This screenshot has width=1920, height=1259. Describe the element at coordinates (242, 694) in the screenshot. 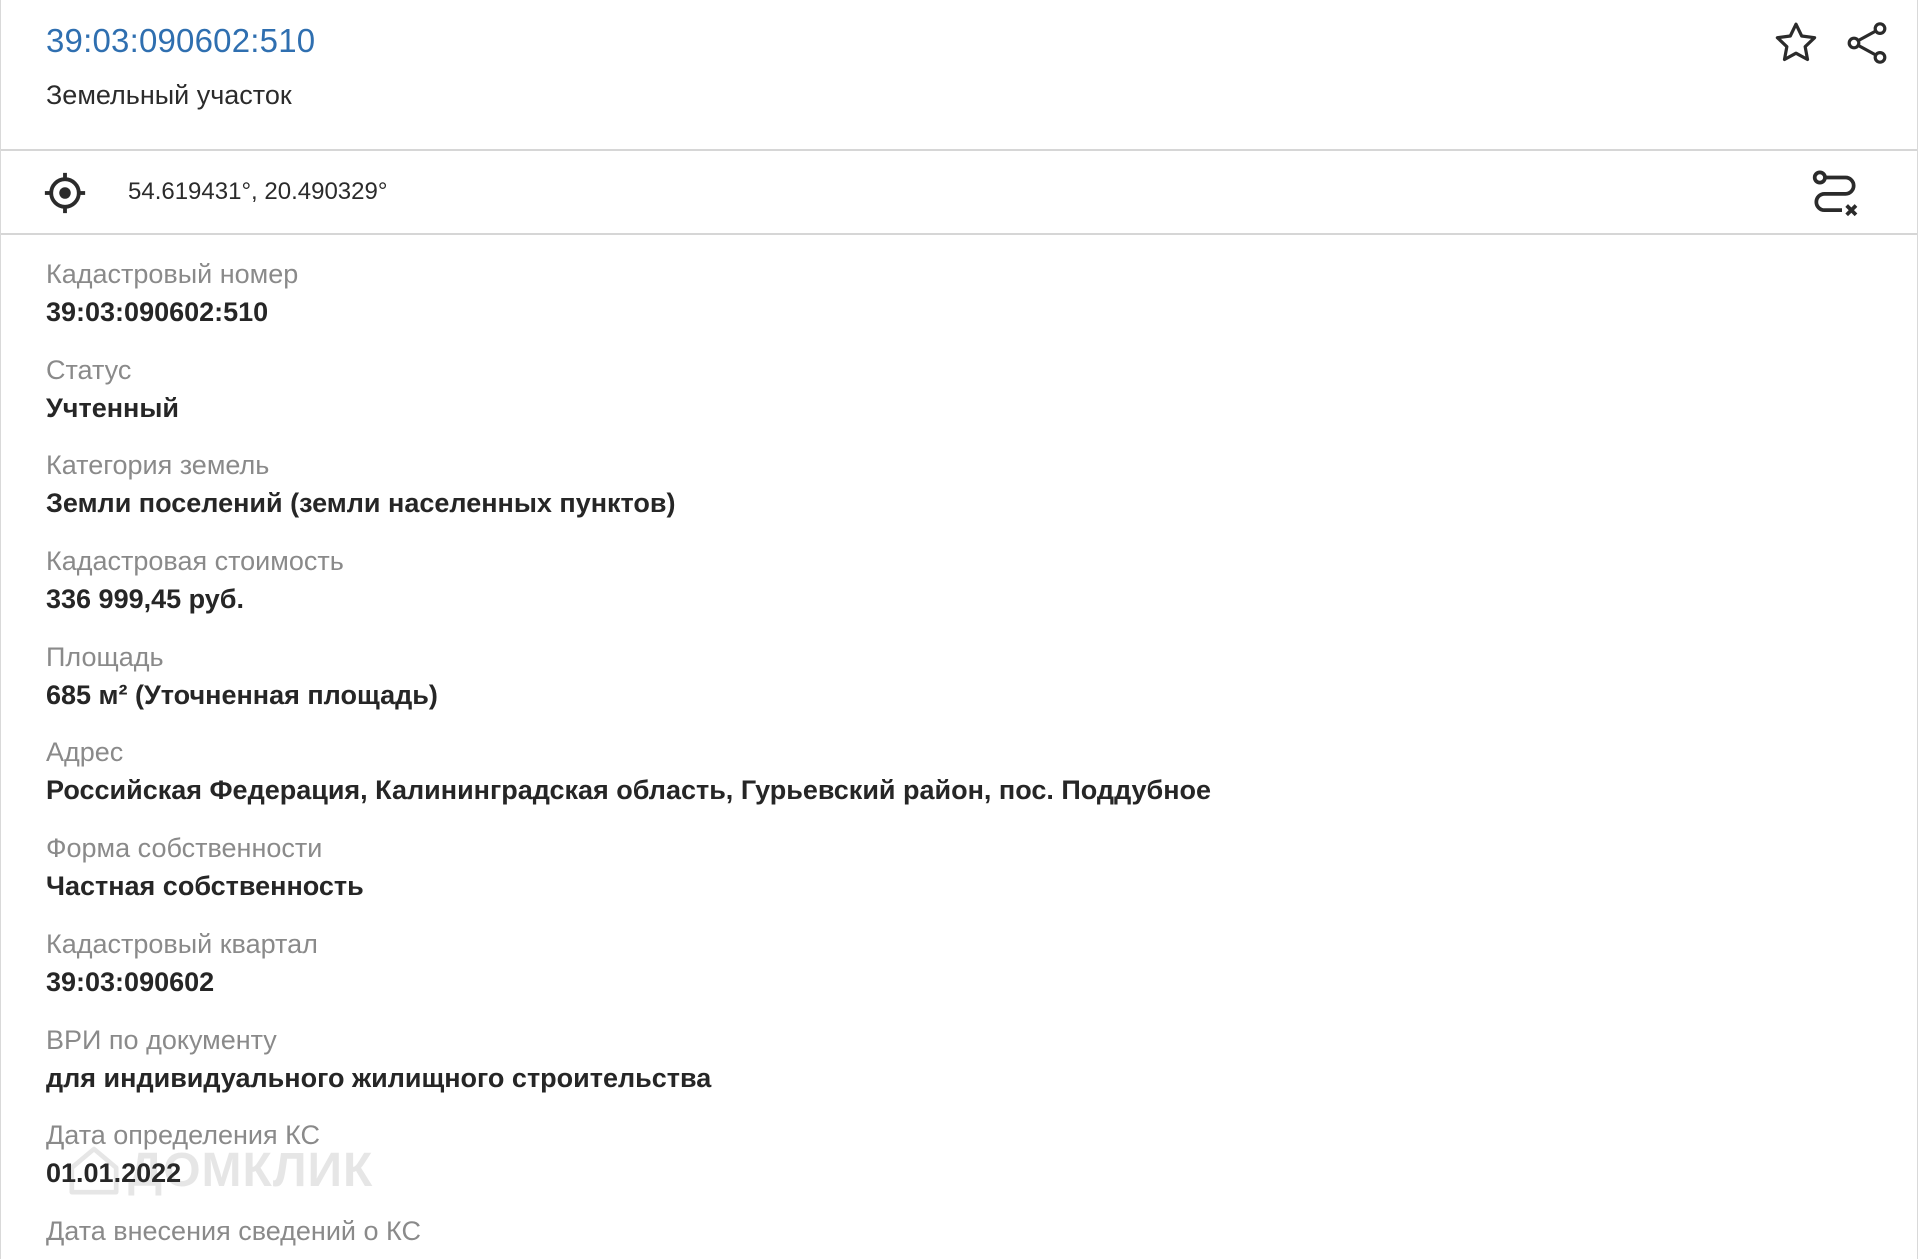

I see `field-value: 685 м² (Уточненная площадь)` at that location.